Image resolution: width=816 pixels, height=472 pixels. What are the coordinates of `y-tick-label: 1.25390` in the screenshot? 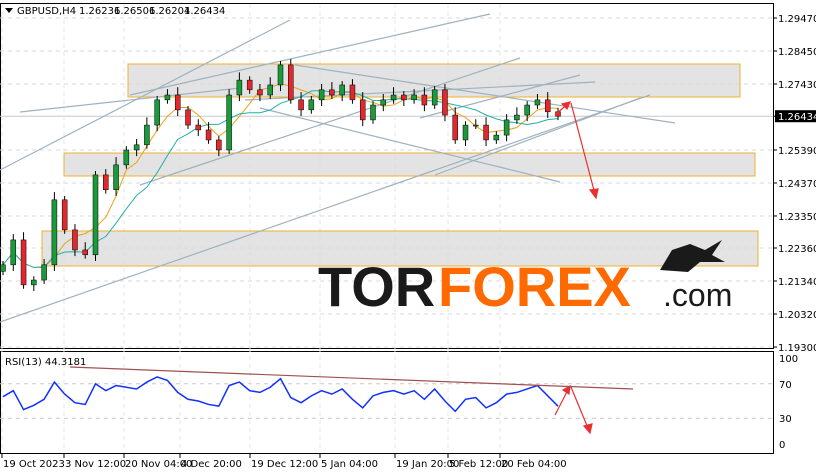 It's located at (797, 151).